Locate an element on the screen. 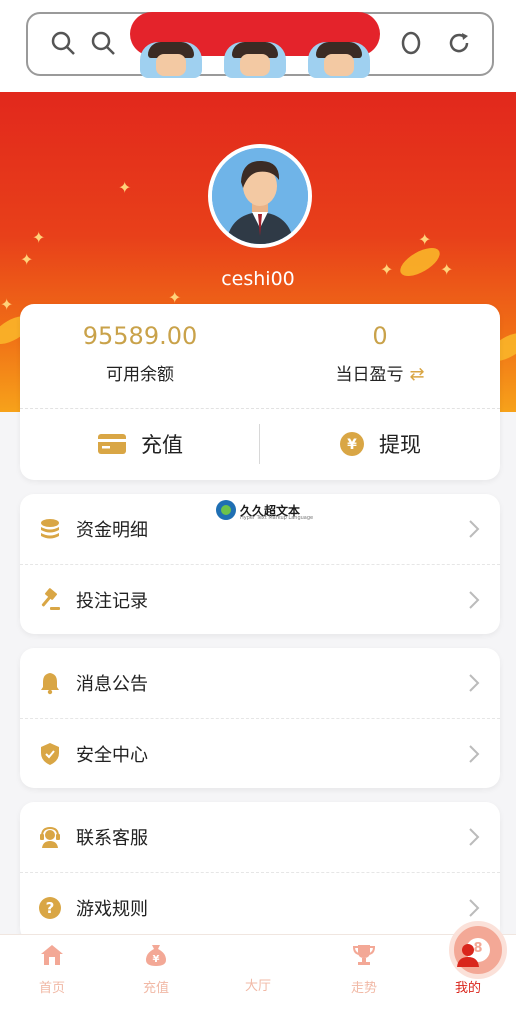 The height and width of the screenshot is (1024, 516). tab-lobby: 8 大厅 is located at coordinates (362, 957).